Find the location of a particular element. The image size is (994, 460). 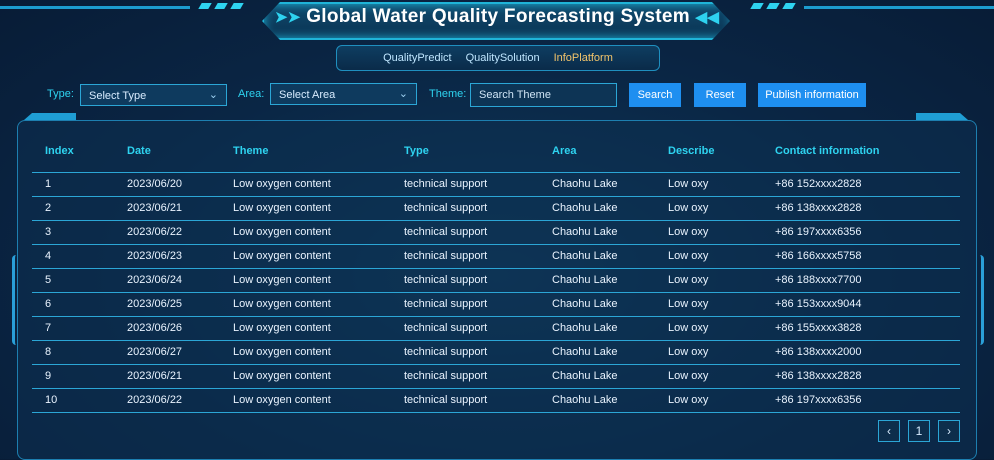

table-cell: +86 138xxxx2000 is located at coordinates (818, 352).